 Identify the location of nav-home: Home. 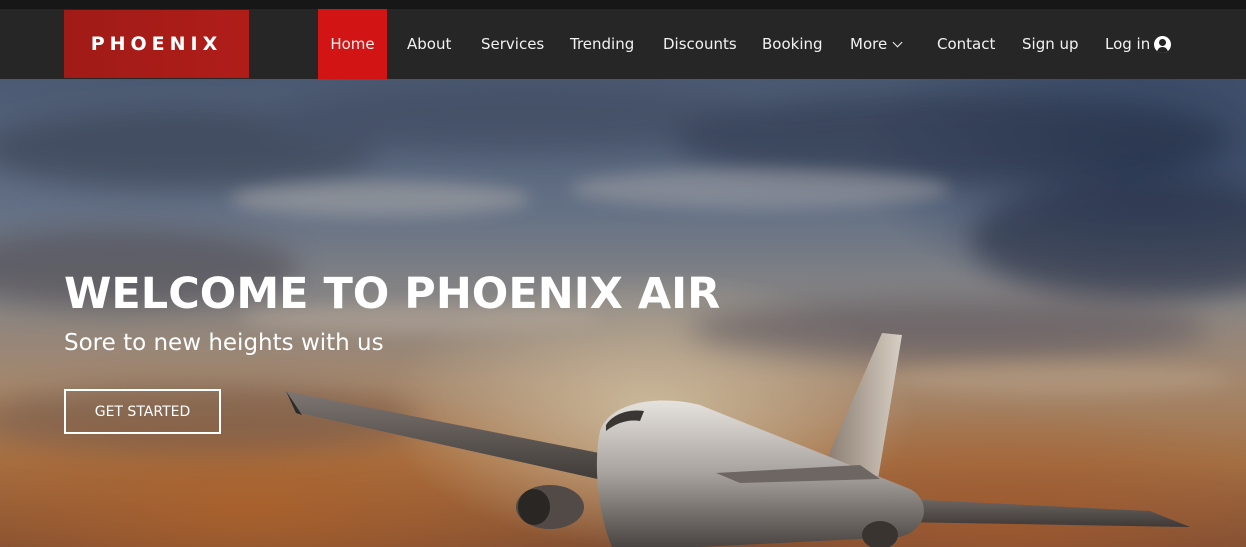
(352, 44).